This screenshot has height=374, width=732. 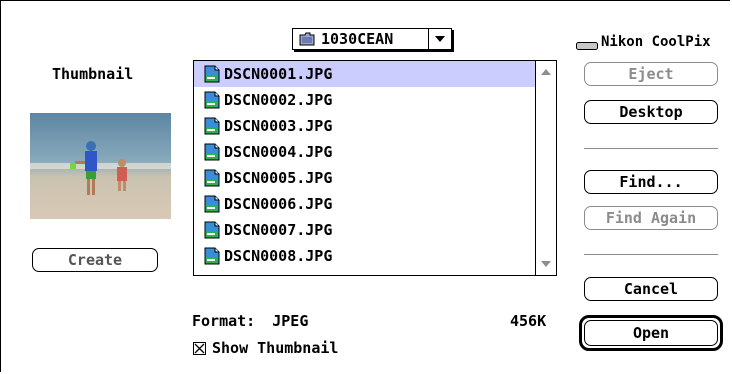 I want to click on volume-label: Nikon CoolPix, so click(x=643, y=42).